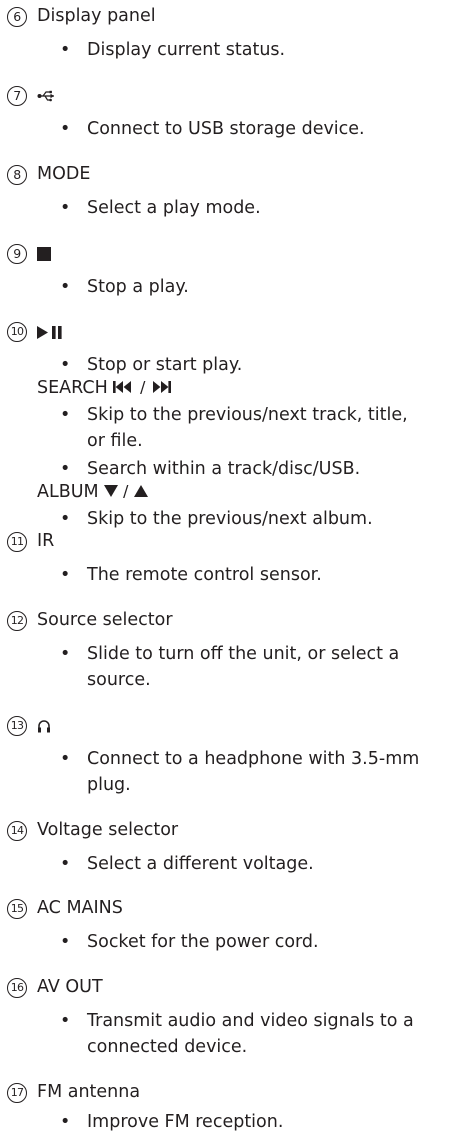  Describe the element at coordinates (46, 541) in the screenshot. I see `item-title: IR` at that location.